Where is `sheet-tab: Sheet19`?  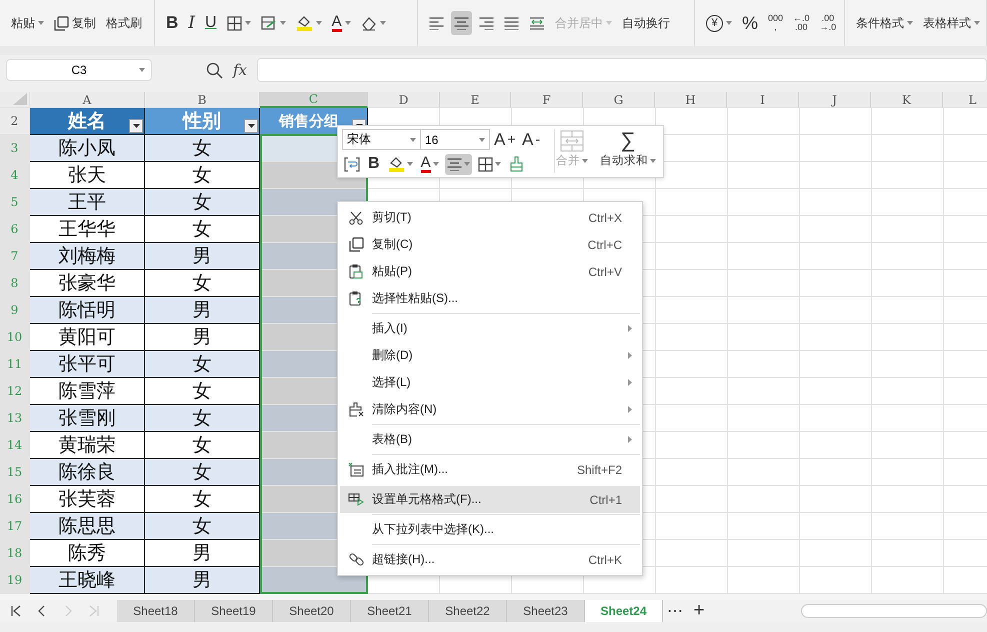
sheet-tab: Sheet19 is located at coordinates (234, 611).